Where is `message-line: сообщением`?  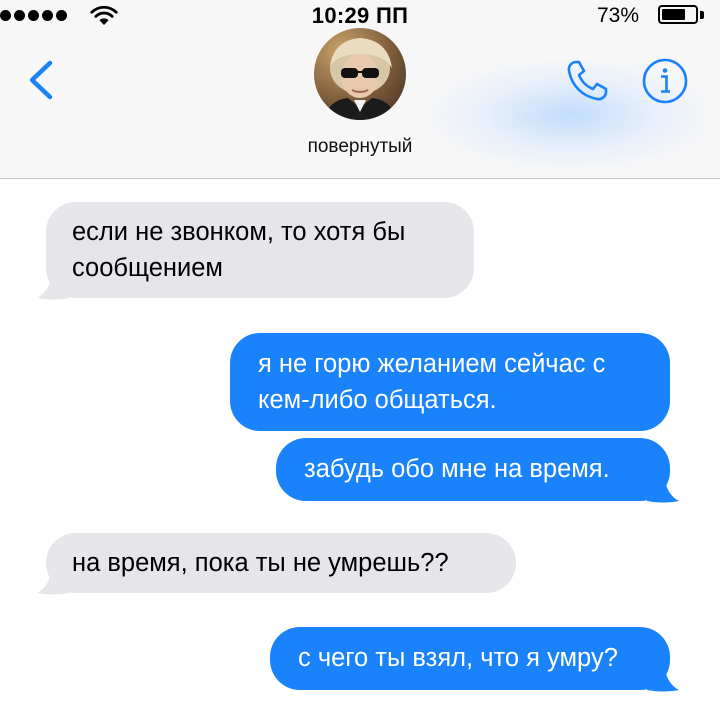 message-line: сообщением is located at coordinates (147, 268).